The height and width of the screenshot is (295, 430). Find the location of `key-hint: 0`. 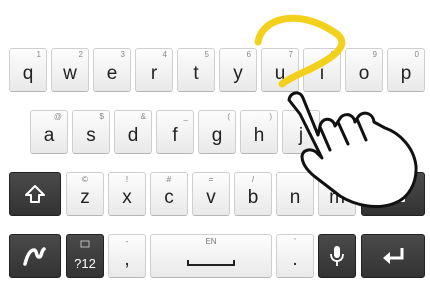

key-hint: 0 is located at coordinates (416, 54).